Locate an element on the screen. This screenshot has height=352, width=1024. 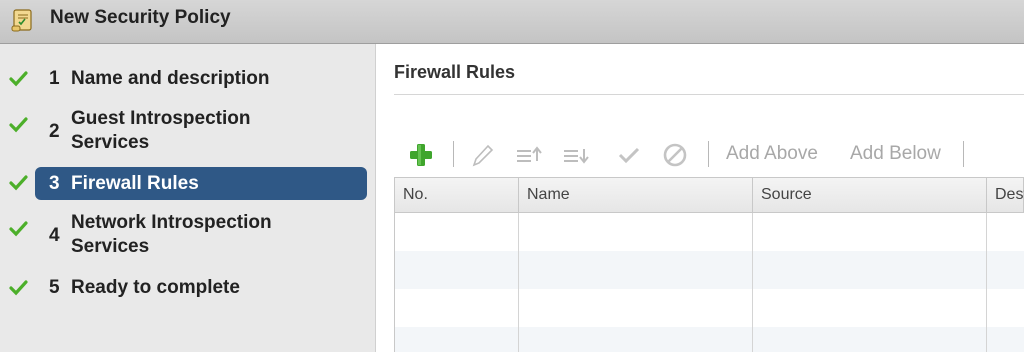
step-network-introspection-services: 4 Network Introspection Services is located at coordinates (188, 237).